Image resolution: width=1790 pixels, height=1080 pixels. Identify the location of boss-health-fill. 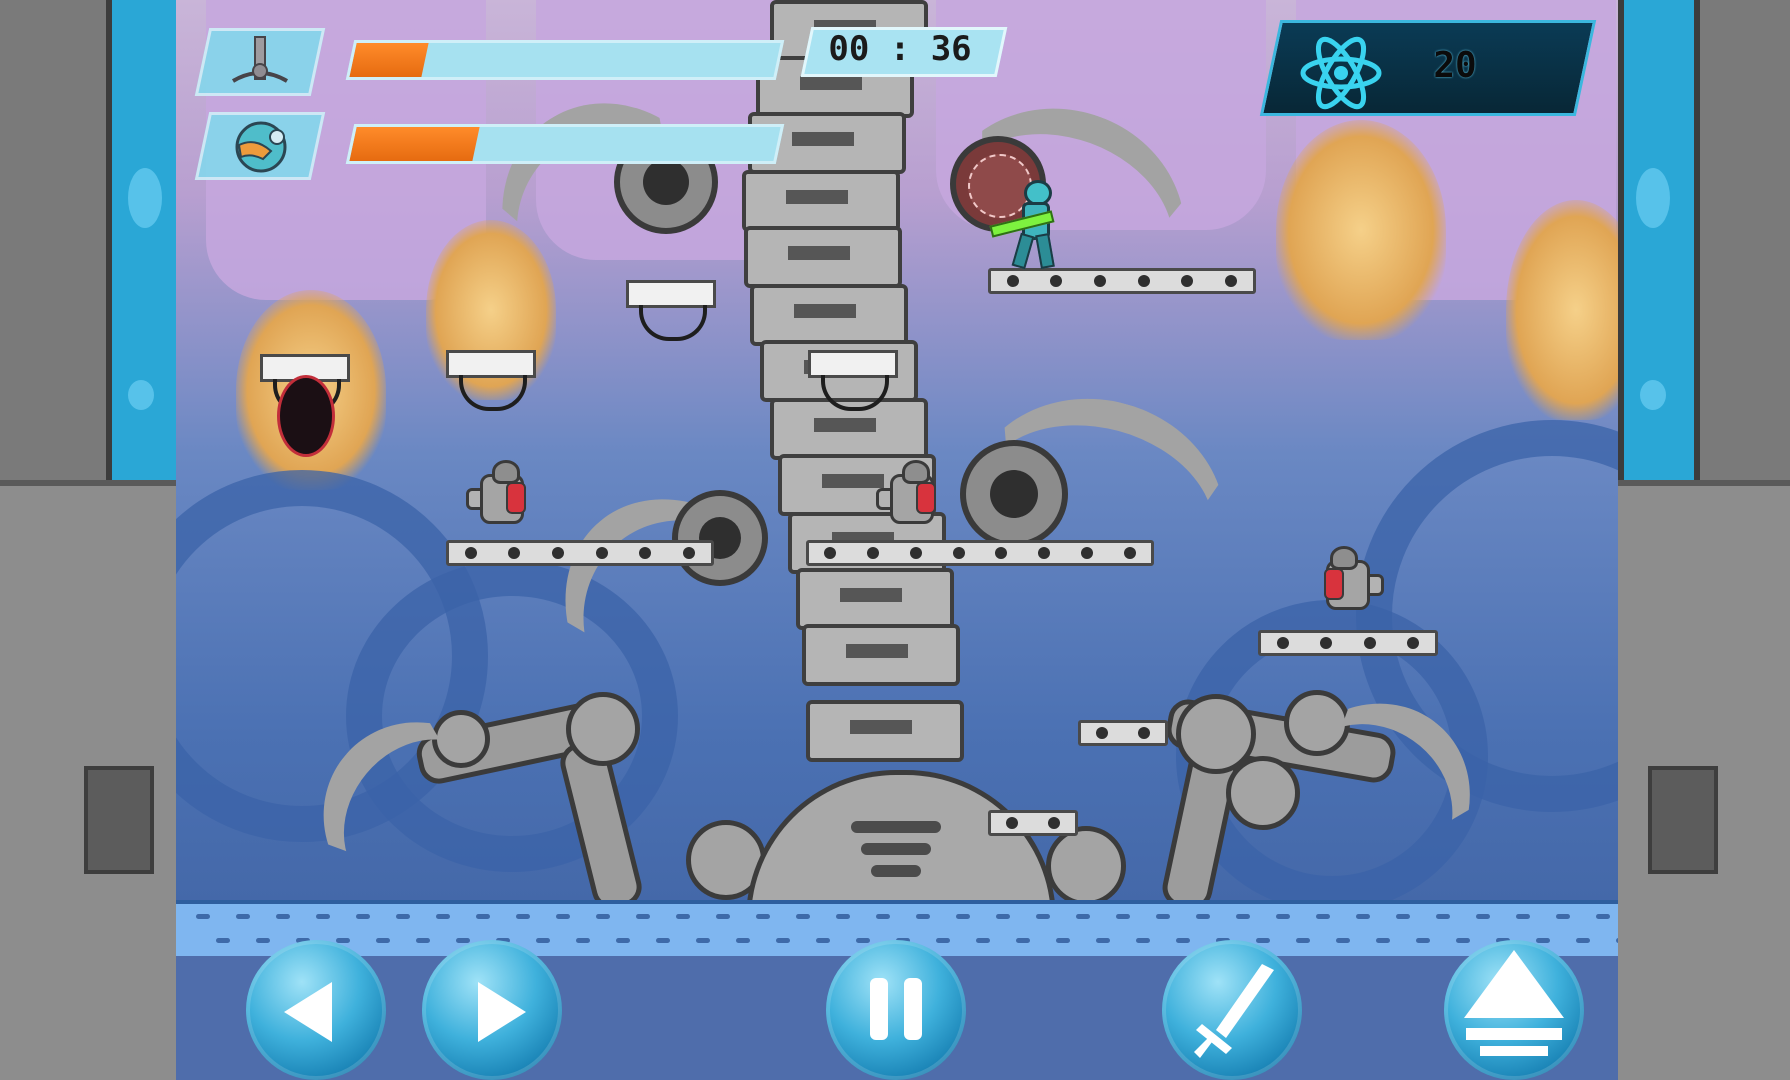
(389, 60).